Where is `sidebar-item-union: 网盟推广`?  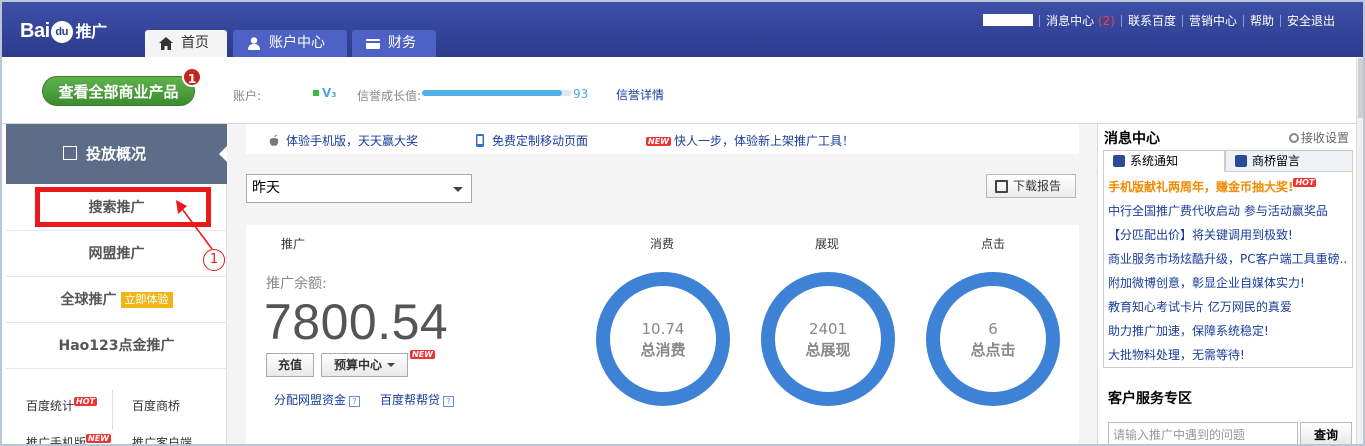 sidebar-item-union: 网盟推广 is located at coordinates (116, 254).